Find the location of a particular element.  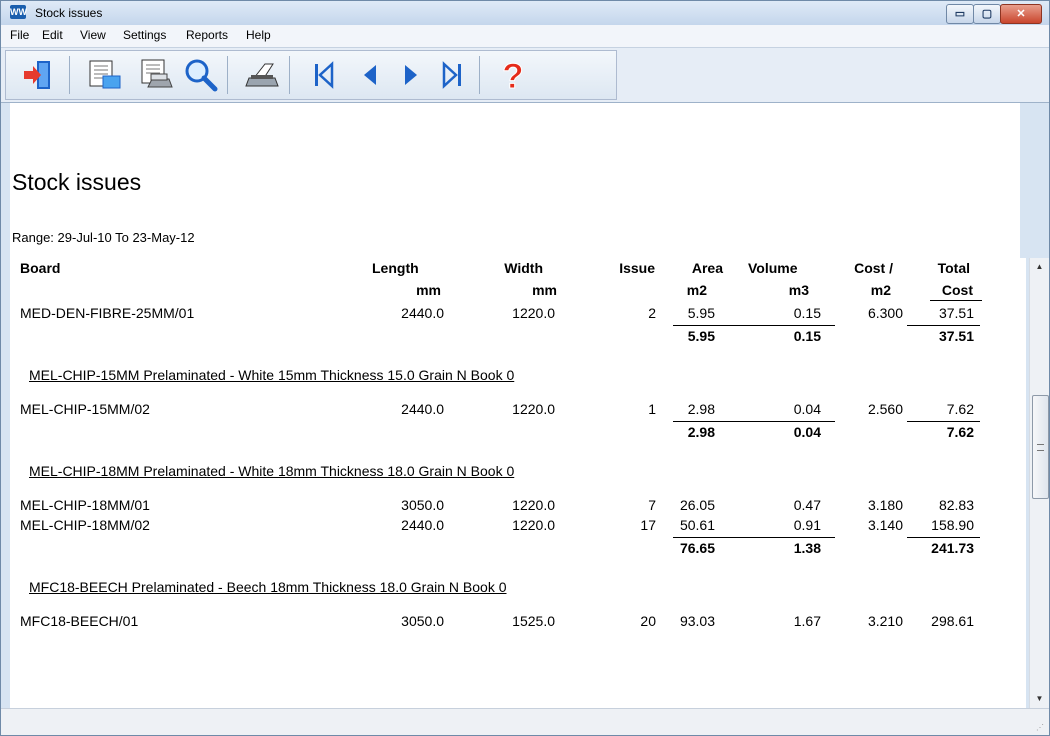

scroll-down-icon: ▼ is located at coordinates (1039, 699).